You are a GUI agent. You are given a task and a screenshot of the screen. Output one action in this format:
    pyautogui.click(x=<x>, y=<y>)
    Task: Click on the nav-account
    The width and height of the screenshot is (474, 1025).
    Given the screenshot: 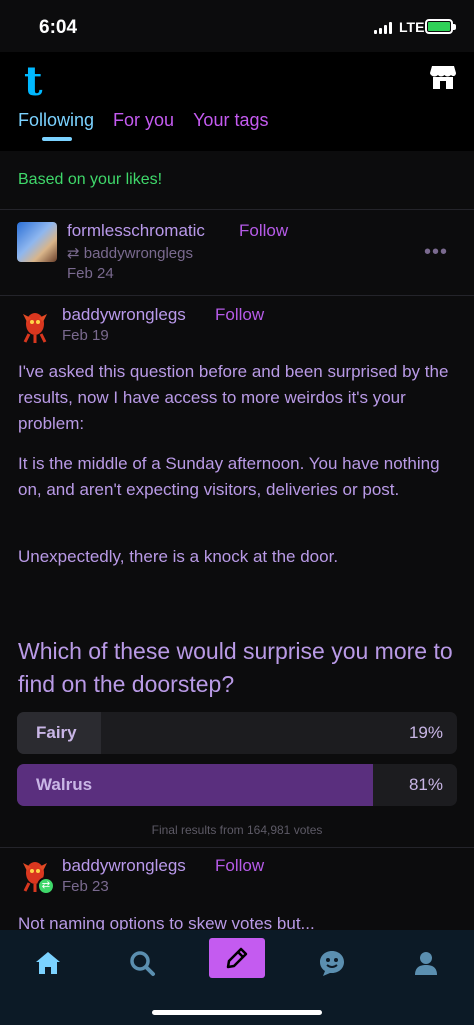 What is the action you would take?
    pyautogui.click(x=426, y=963)
    